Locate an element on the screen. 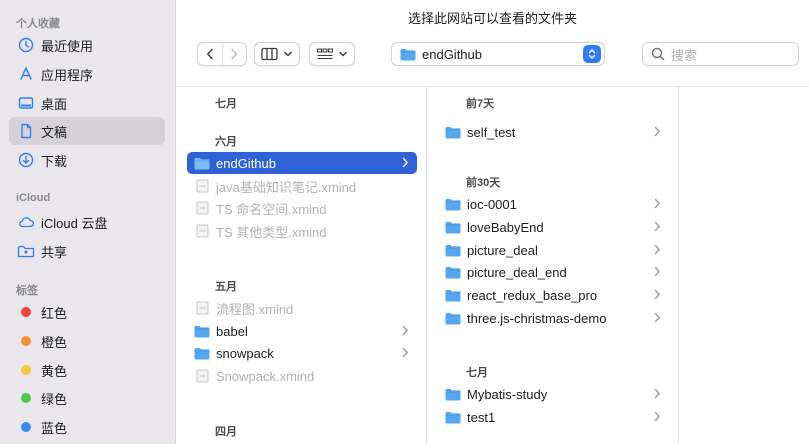  folder-row: react_redux_base_pro is located at coordinates (553, 295).